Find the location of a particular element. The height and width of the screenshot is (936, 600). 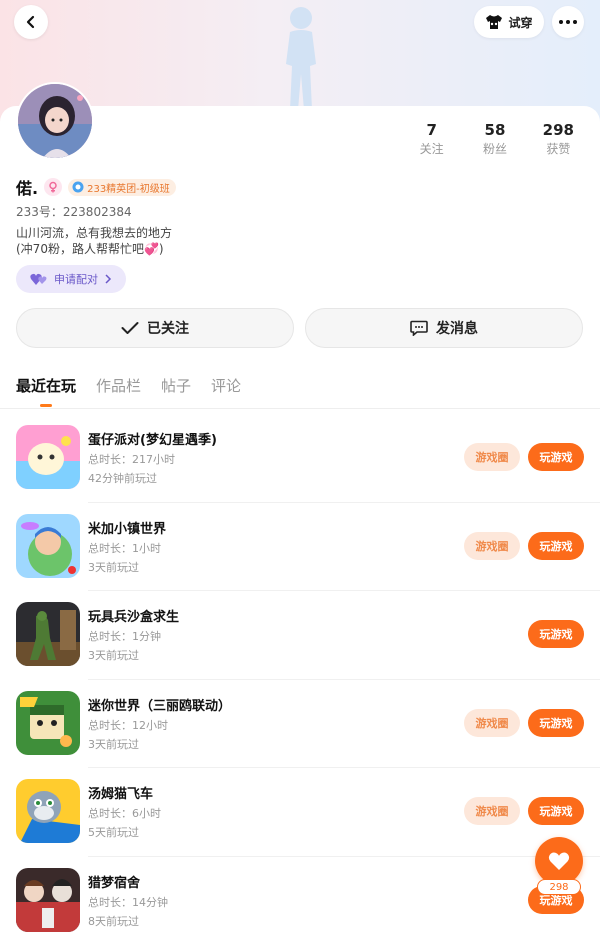

profile-stats: 7 关注 58 粉丝 298 获赞 is located at coordinates (495, 139).